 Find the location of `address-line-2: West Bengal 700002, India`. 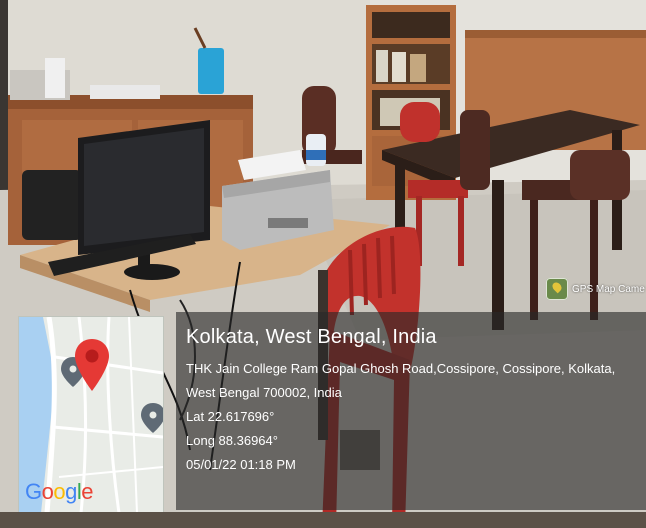

address-line-2: West Bengal 700002, India is located at coordinates (264, 392).